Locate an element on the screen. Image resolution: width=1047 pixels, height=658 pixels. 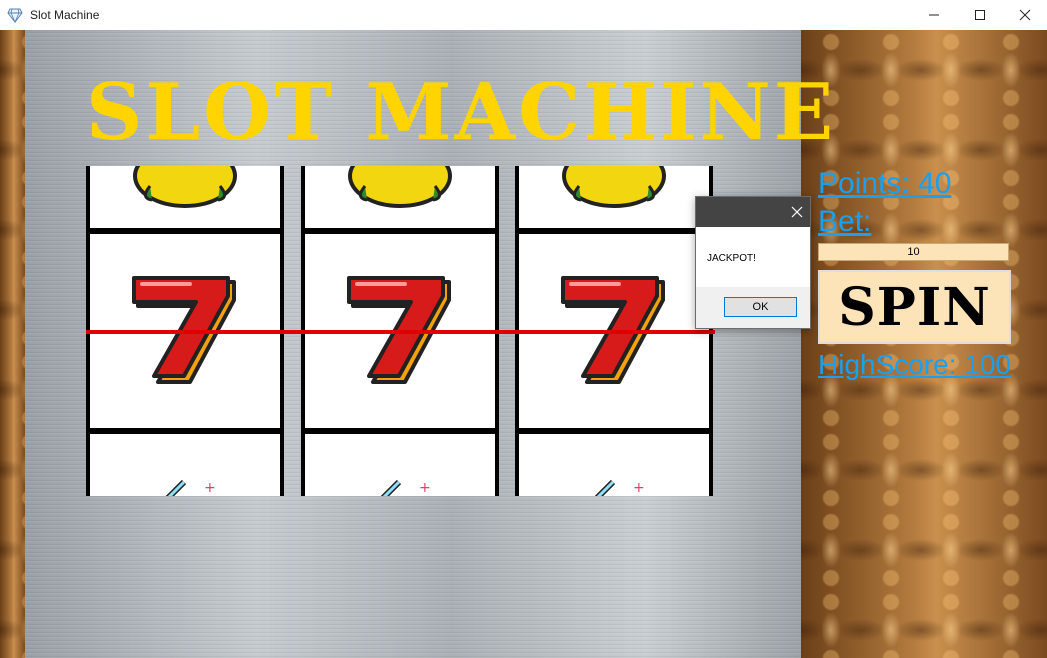
ok-button: OK is located at coordinates (760, 307).